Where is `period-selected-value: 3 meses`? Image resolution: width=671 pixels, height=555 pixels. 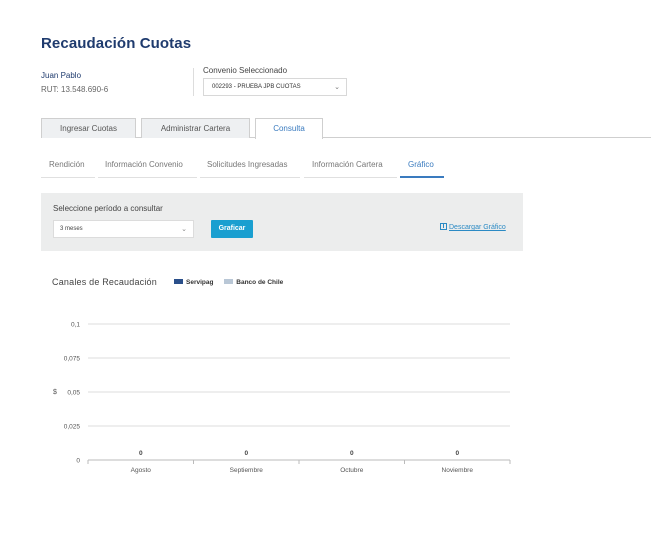 period-selected-value: 3 meses is located at coordinates (71, 229).